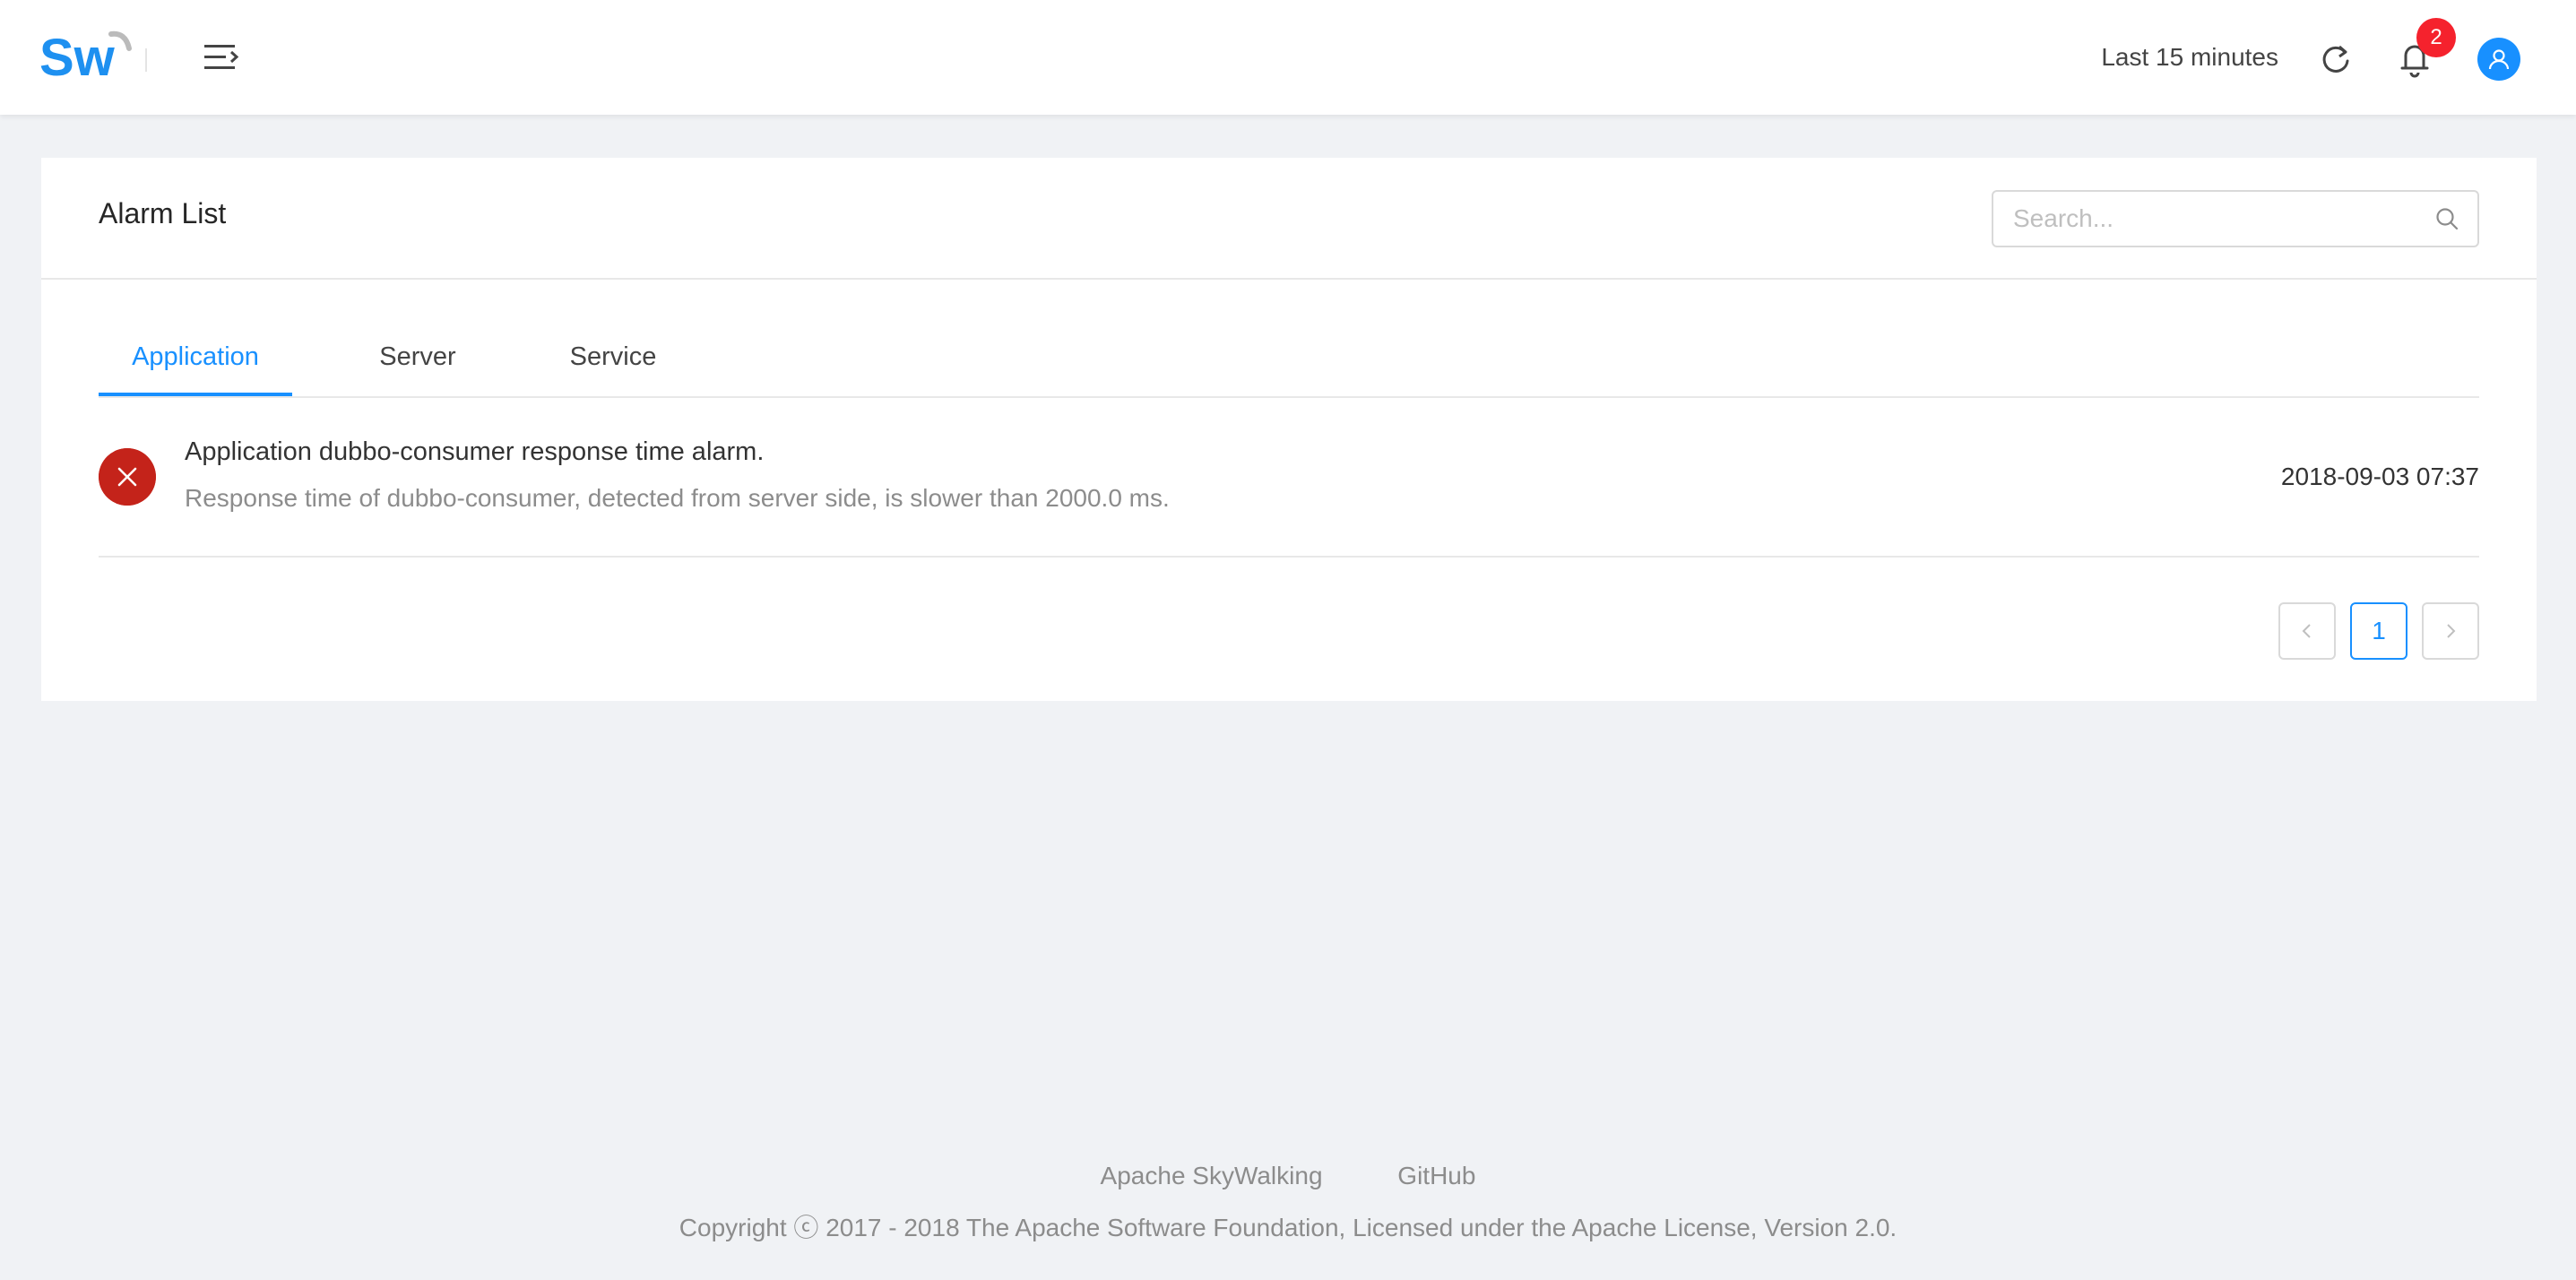 Image resolution: width=2576 pixels, height=1280 pixels. I want to click on next-page-button, so click(2450, 631).